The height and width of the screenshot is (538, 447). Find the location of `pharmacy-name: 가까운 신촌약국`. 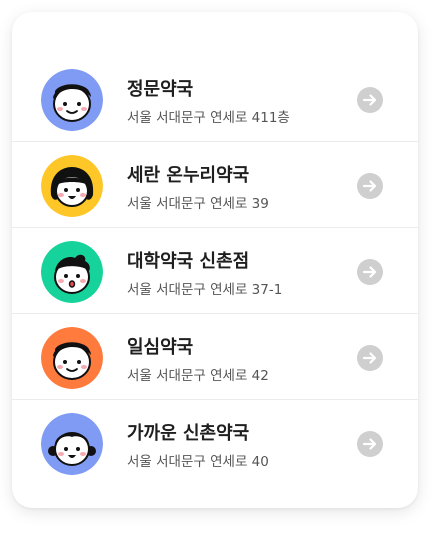

pharmacy-name: 가까운 신촌약국 is located at coordinates (188, 433).